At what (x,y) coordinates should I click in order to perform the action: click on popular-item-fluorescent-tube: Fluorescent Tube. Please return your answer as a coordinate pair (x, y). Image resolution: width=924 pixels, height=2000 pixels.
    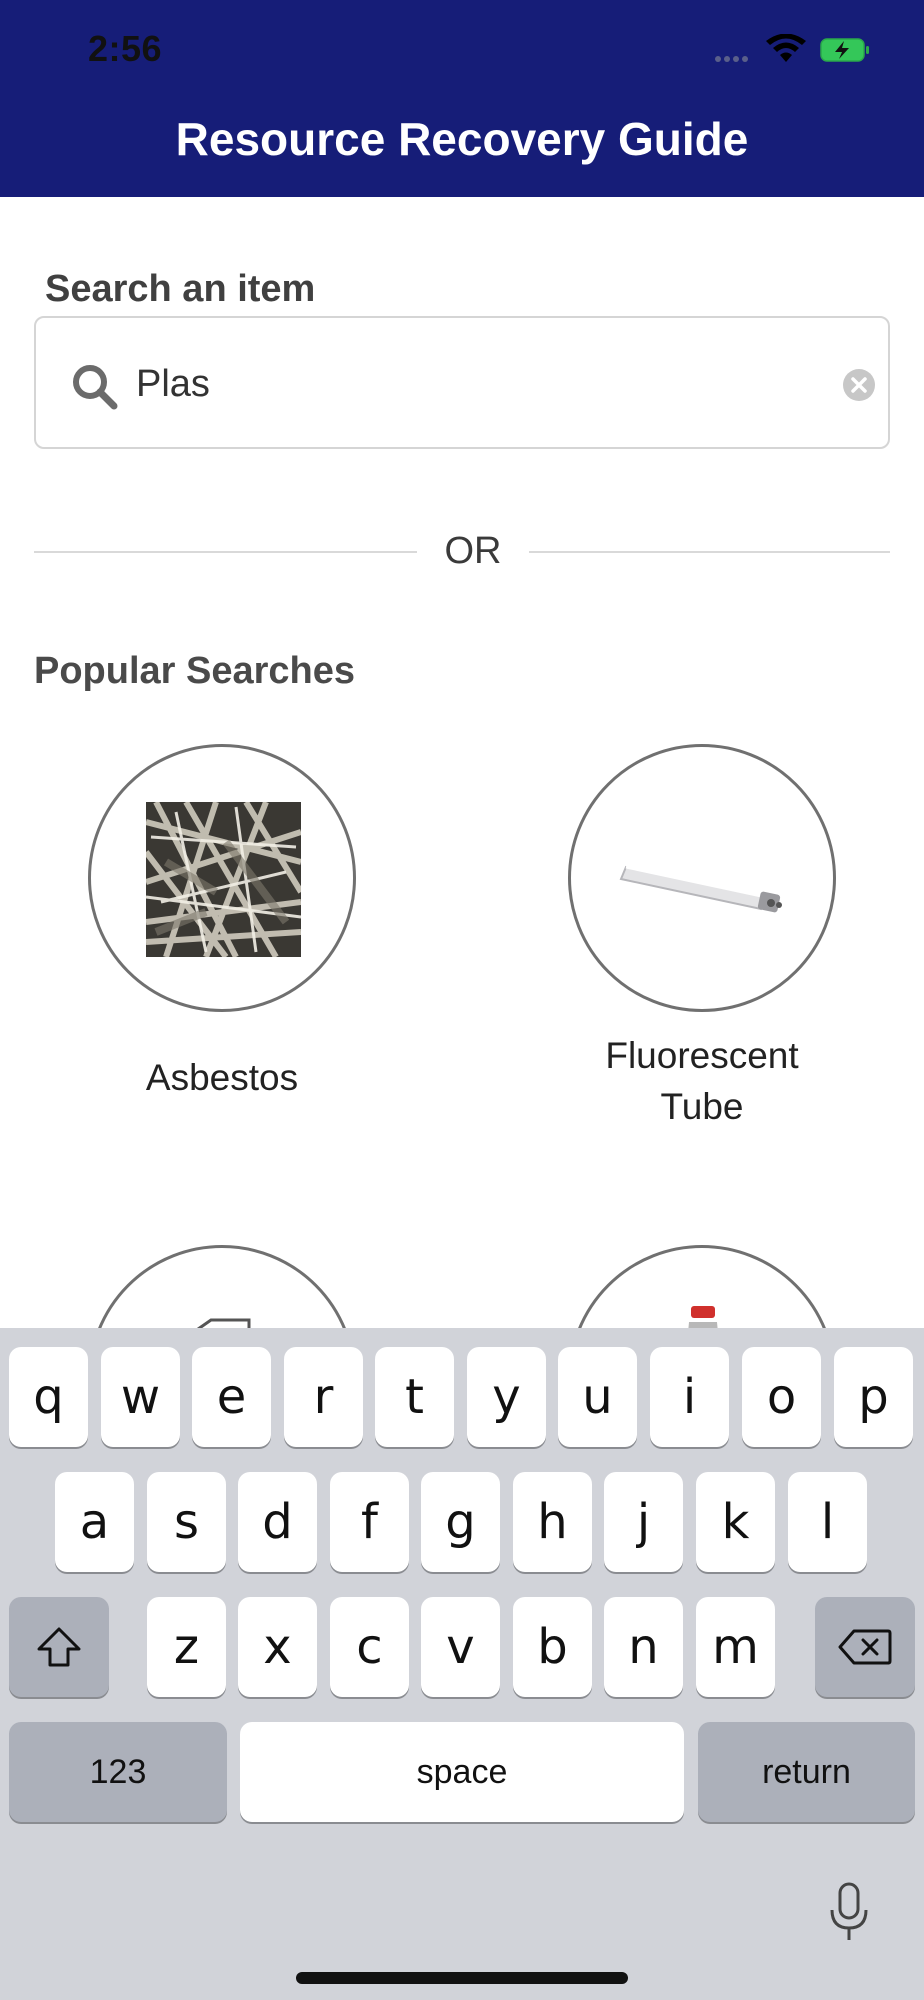
    Looking at the image, I should click on (702, 938).